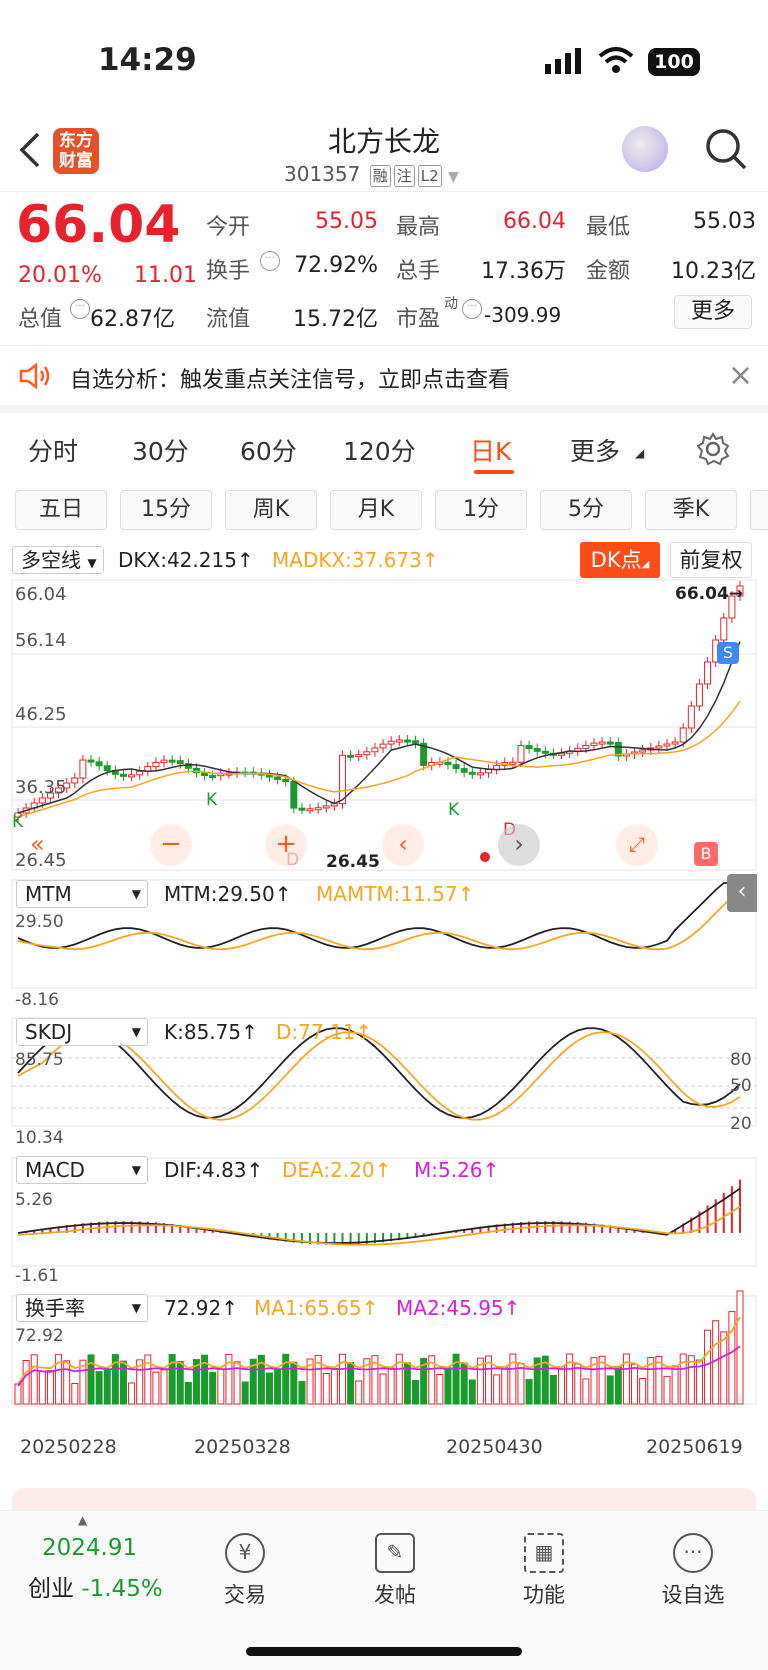 This screenshot has height=1670, width=768. What do you see at coordinates (271, 510) in the screenshot?
I see `subtab-weekly: 周K` at bounding box center [271, 510].